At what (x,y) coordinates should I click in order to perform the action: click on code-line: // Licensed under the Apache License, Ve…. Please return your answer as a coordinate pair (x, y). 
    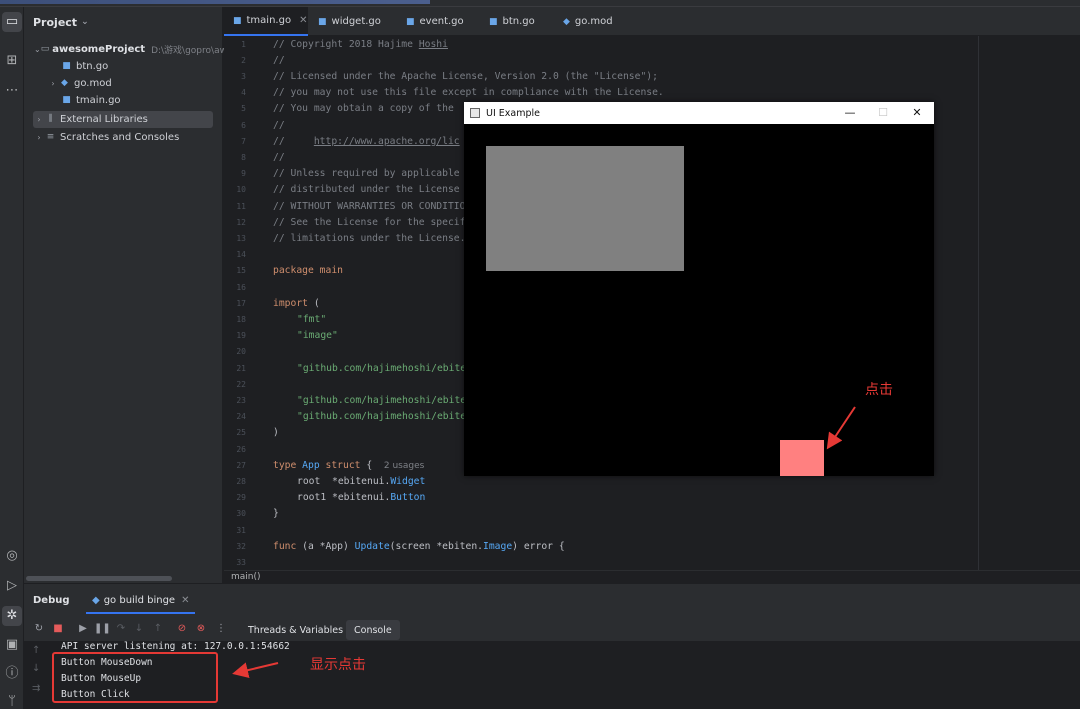
    Looking at the image, I should click on (465, 76).